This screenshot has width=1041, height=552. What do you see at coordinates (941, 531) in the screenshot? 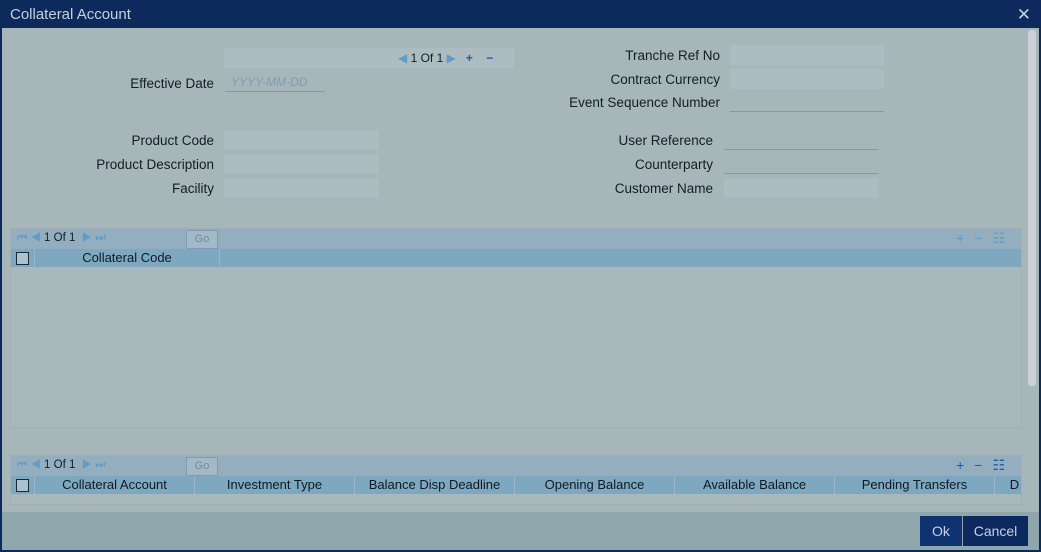
I see `ok-button: Ok` at bounding box center [941, 531].